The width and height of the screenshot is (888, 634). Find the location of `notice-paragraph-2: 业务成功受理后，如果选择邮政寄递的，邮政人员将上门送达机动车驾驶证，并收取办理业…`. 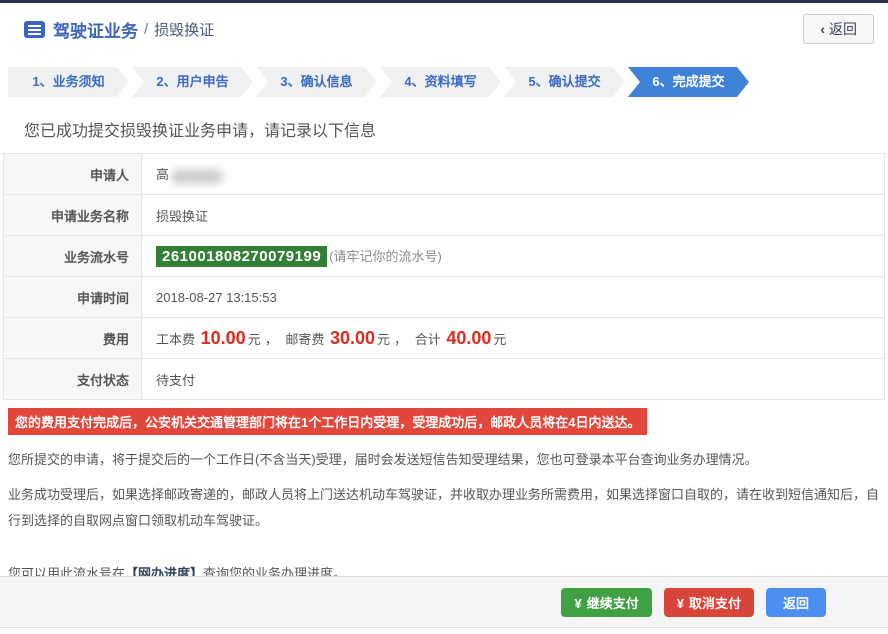

notice-paragraph-2: 业务成功受理后，如果选择邮政寄递的，邮政人员将上门送达机动车驾驶证，并收取办理业… is located at coordinates (444, 507).